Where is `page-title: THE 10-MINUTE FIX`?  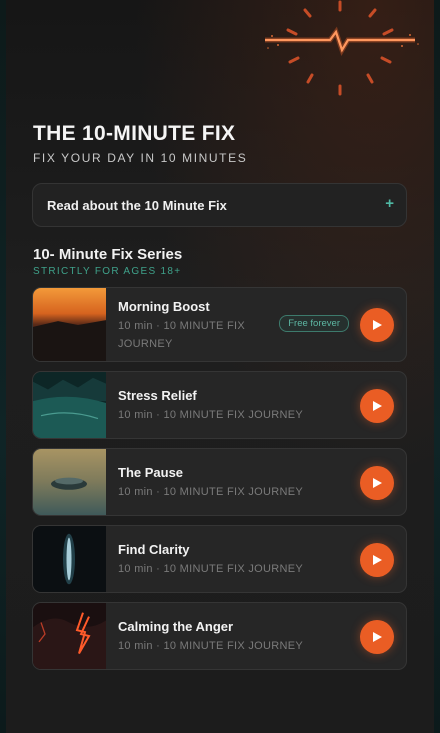
page-title: THE 10-MINUTE FIX is located at coordinates (134, 133).